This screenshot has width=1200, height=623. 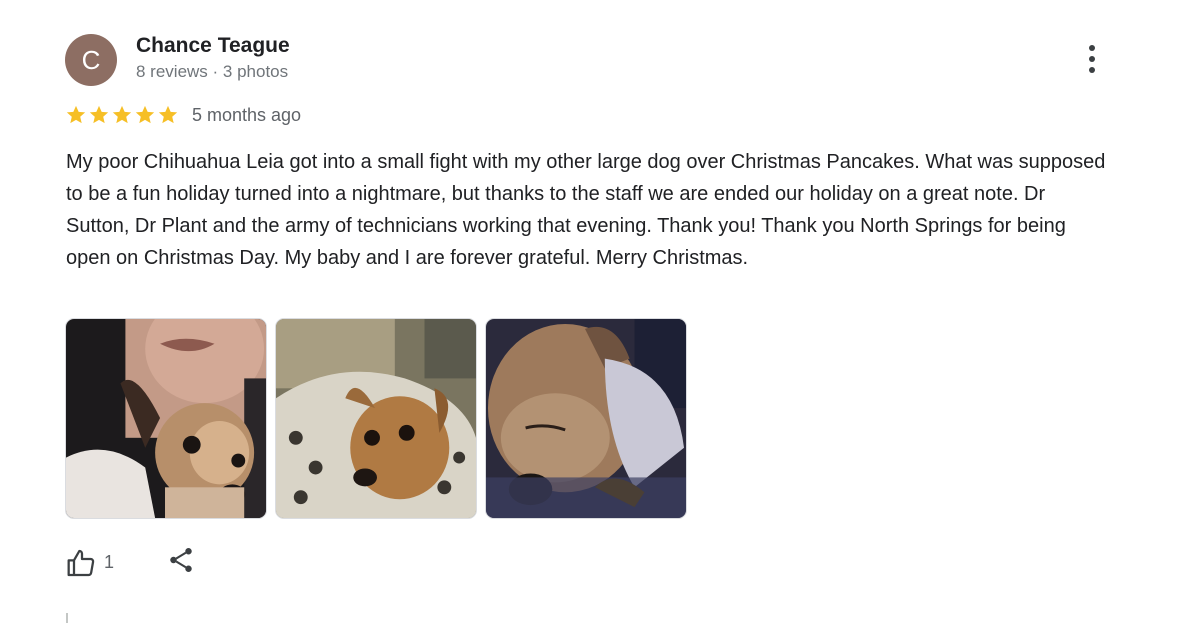 What do you see at coordinates (109, 562) in the screenshot?
I see `like-count: 1` at bounding box center [109, 562].